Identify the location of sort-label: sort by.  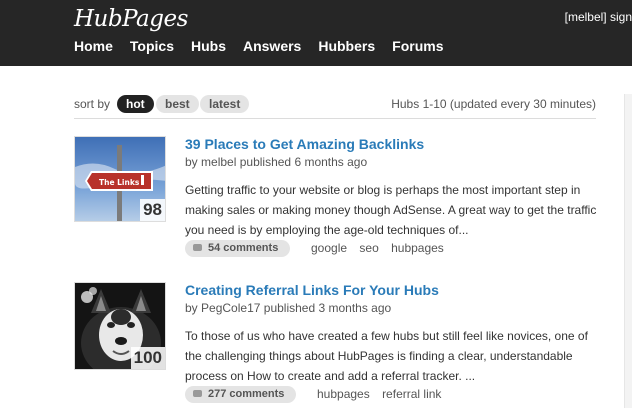
(92, 104).